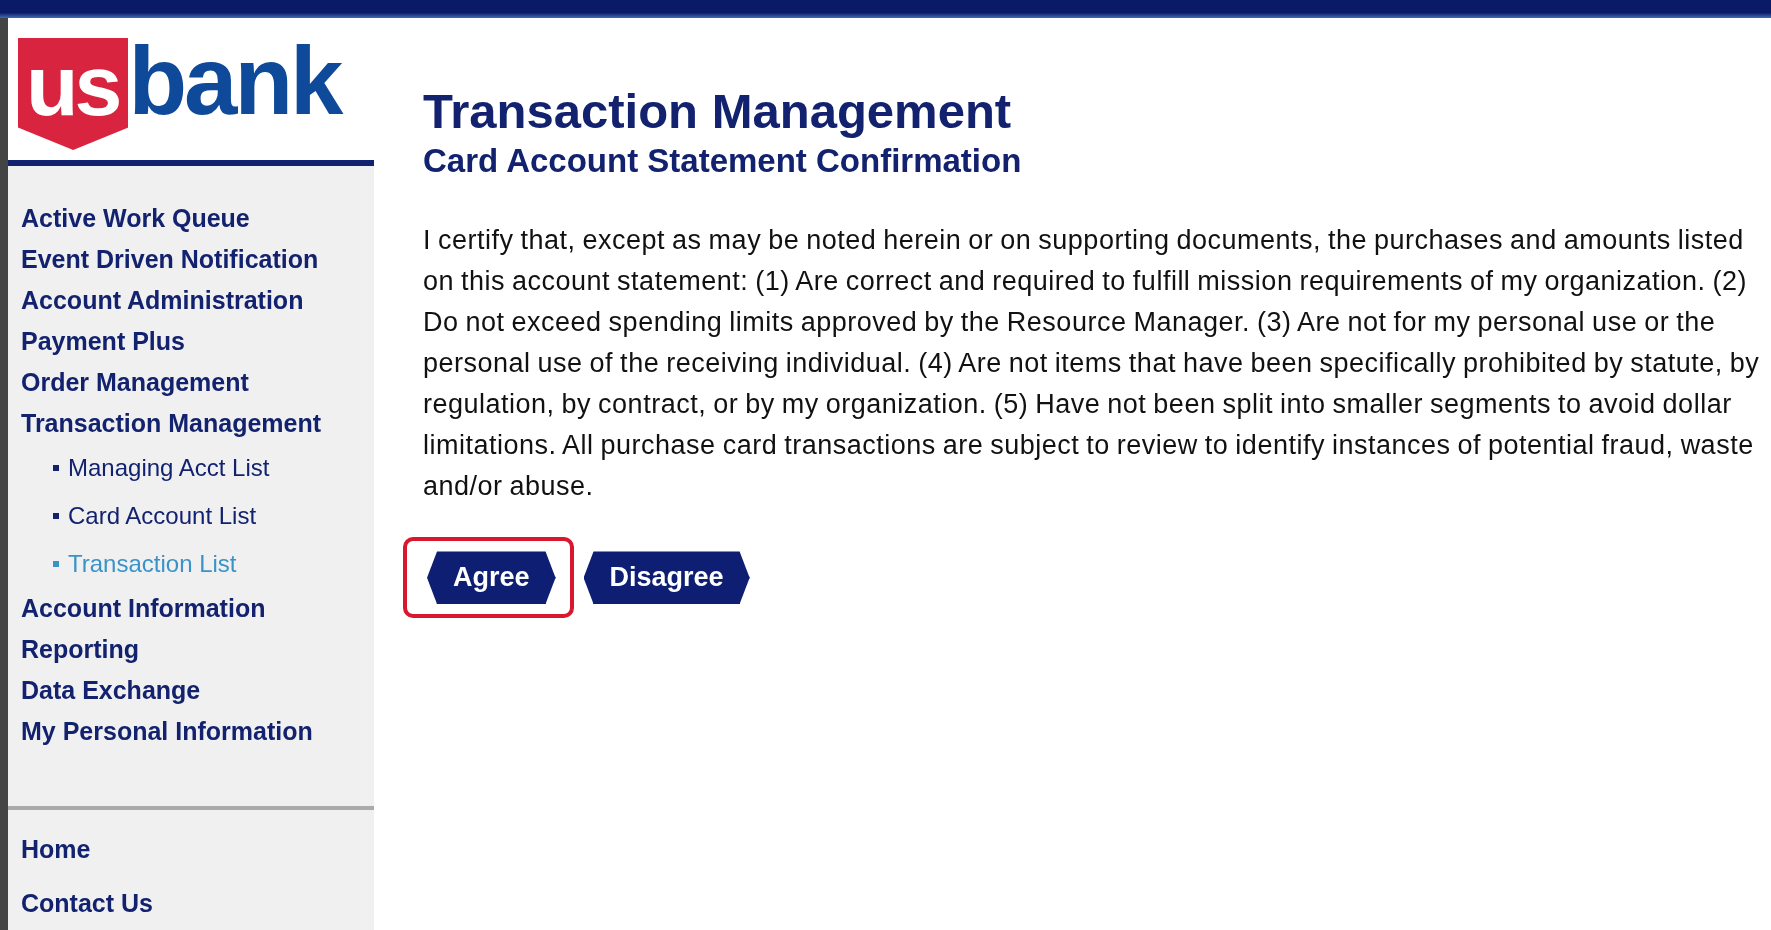  Describe the element at coordinates (191, 300) in the screenshot. I see `sidebar-link: Account Administration` at that location.